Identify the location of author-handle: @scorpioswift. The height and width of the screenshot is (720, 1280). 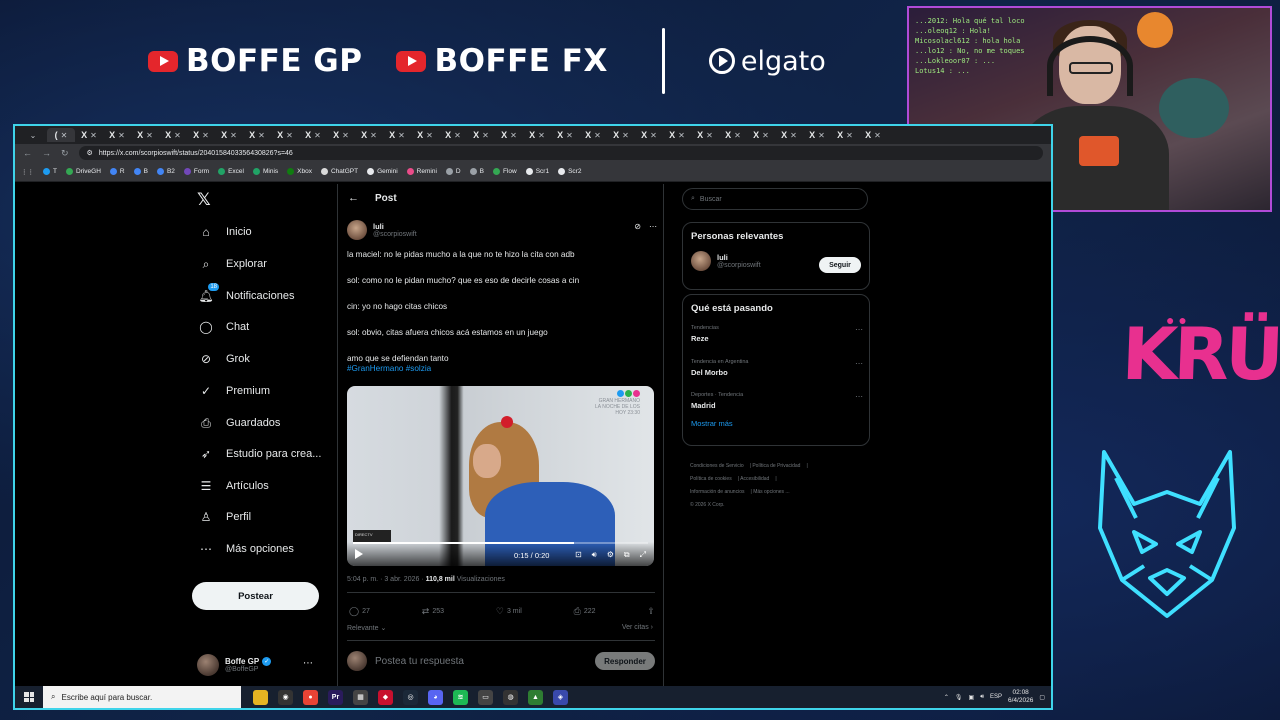
(395, 234).